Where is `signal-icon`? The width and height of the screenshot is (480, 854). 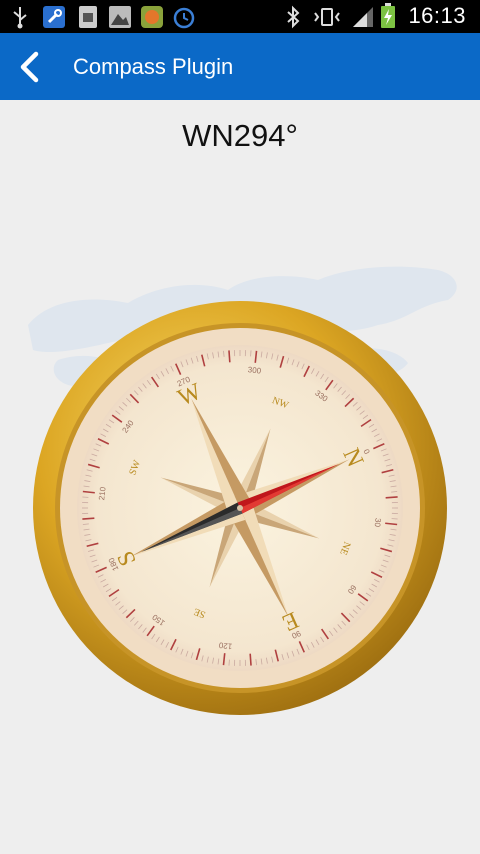 signal-icon is located at coordinates (363, 17).